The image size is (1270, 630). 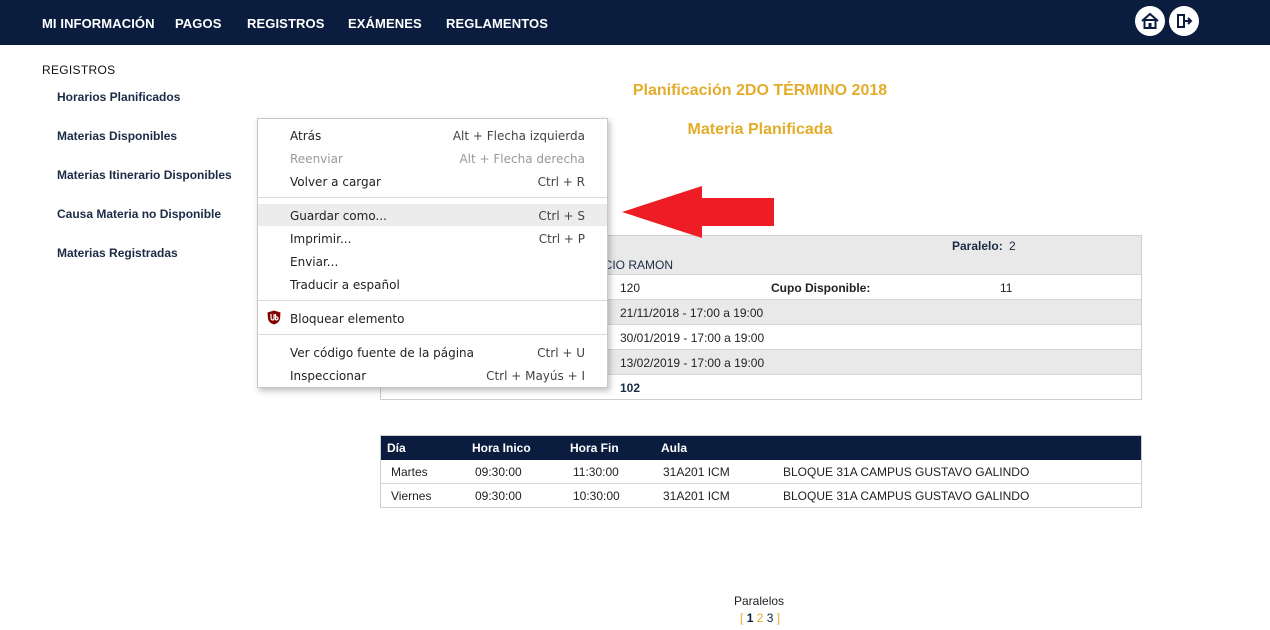 I want to click on menu-item-label: Bloquear elemento, so click(x=347, y=319).